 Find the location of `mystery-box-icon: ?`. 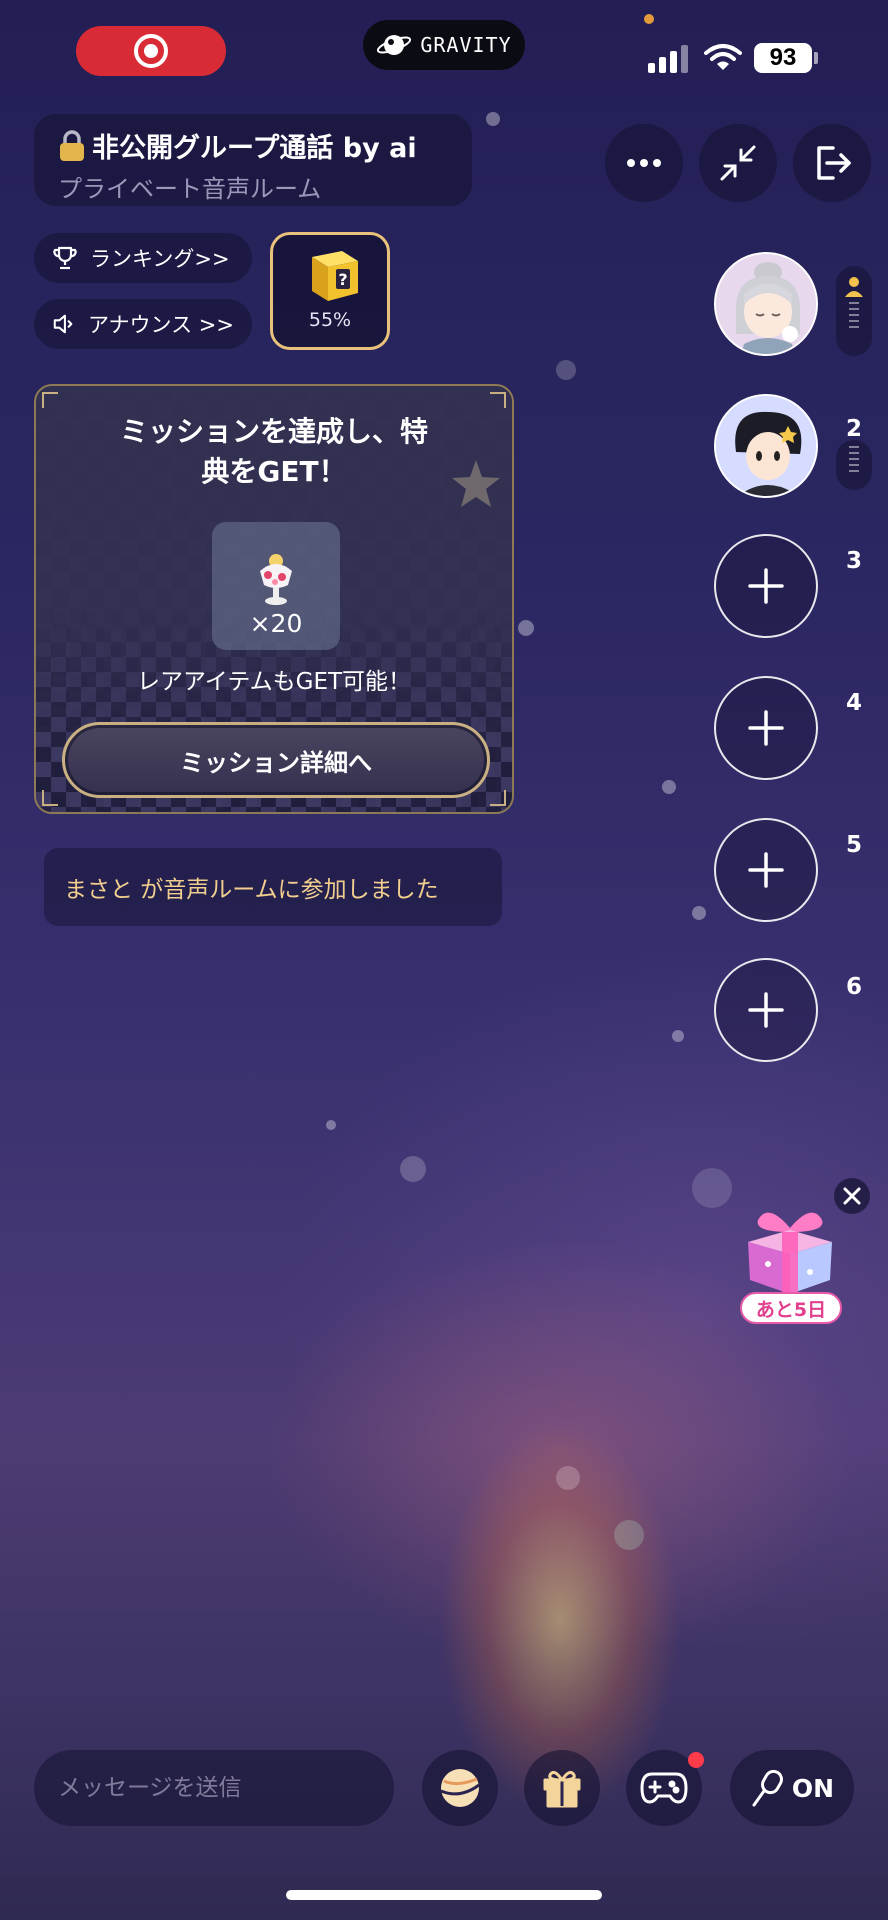

mystery-box-icon: ? is located at coordinates (335, 276).